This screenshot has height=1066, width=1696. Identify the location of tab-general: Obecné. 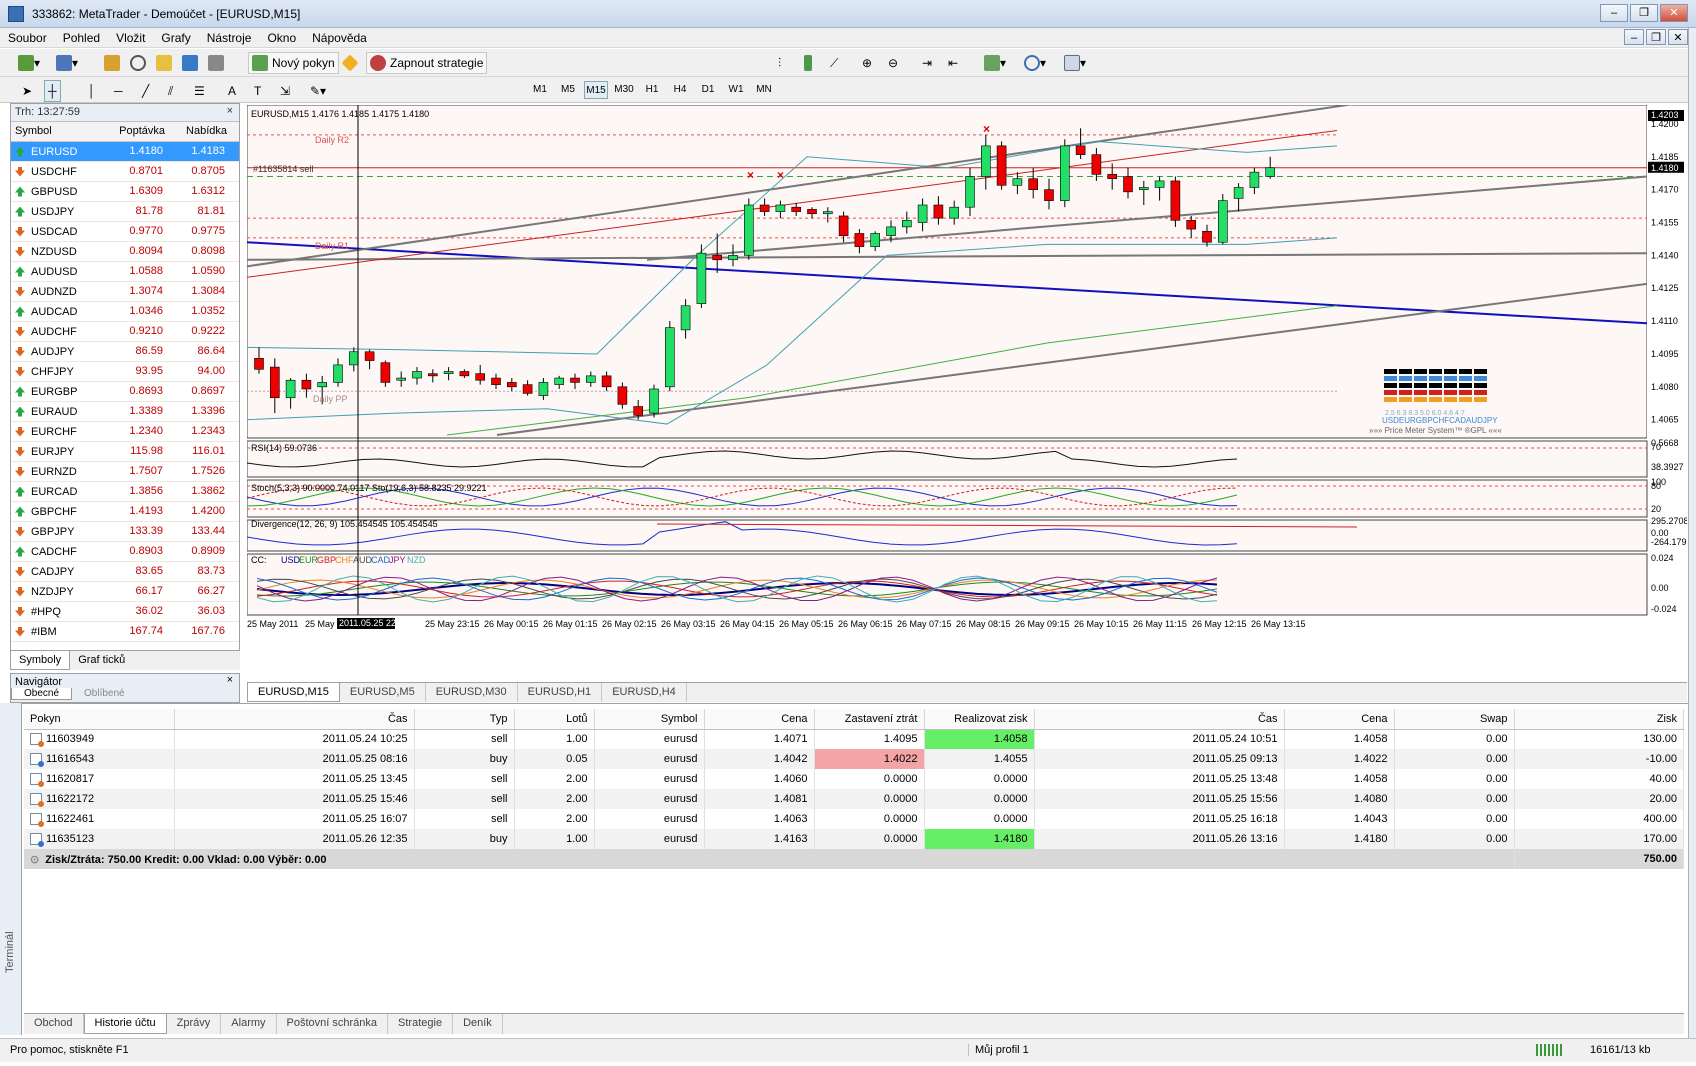
(42, 694).